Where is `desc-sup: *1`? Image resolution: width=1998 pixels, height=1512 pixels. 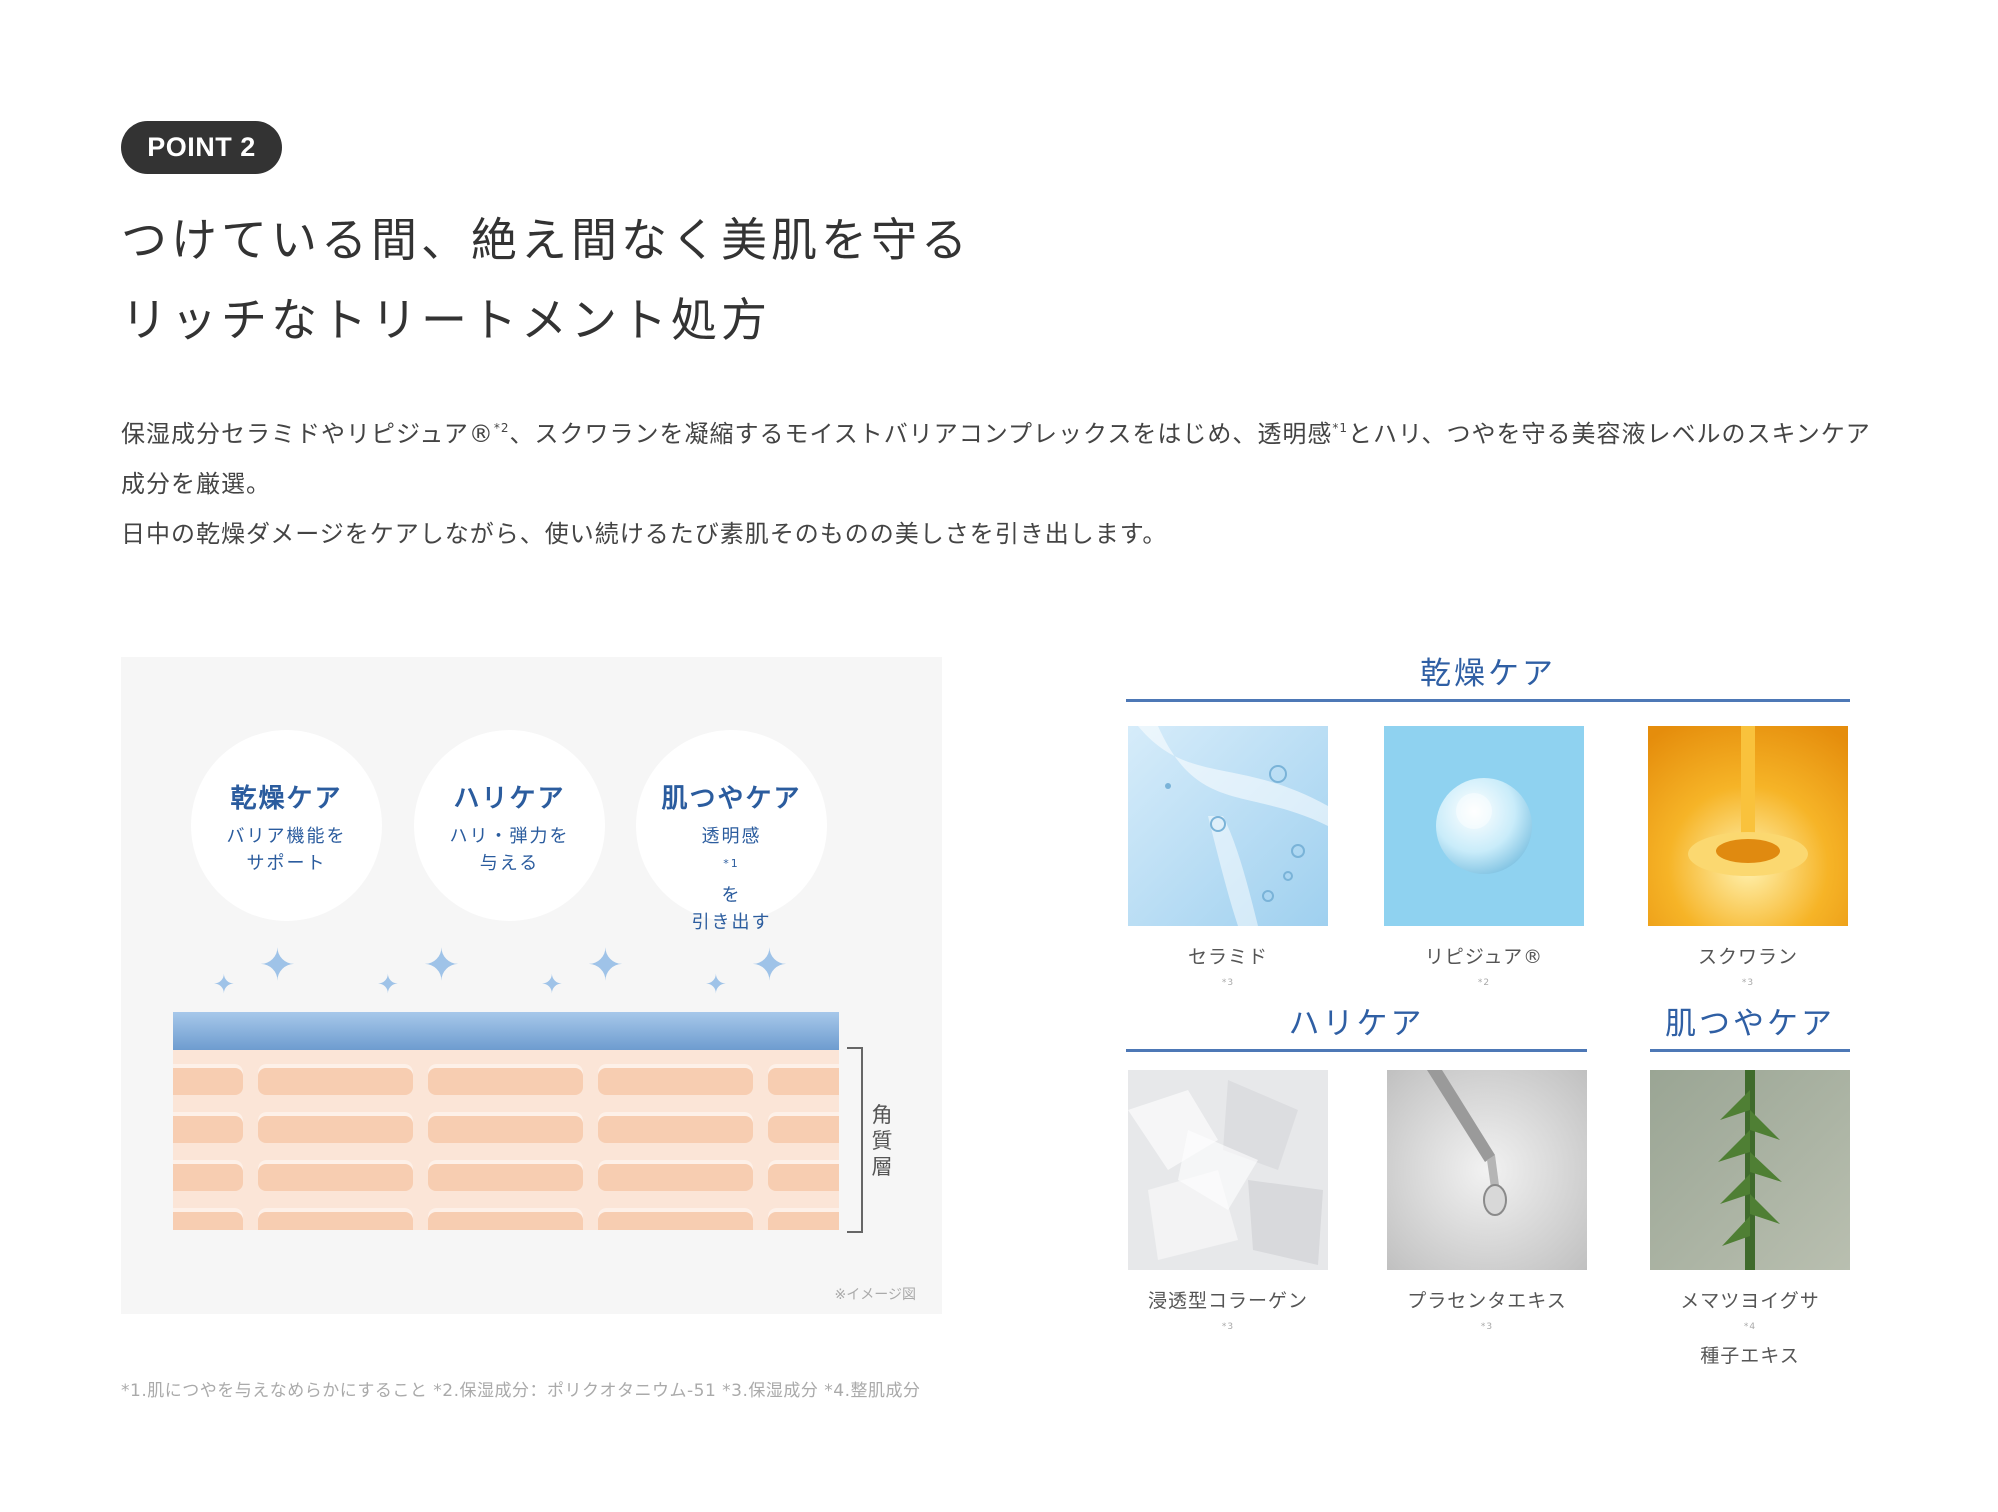 desc-sup: *1 is located at coordinates (1340, 428).